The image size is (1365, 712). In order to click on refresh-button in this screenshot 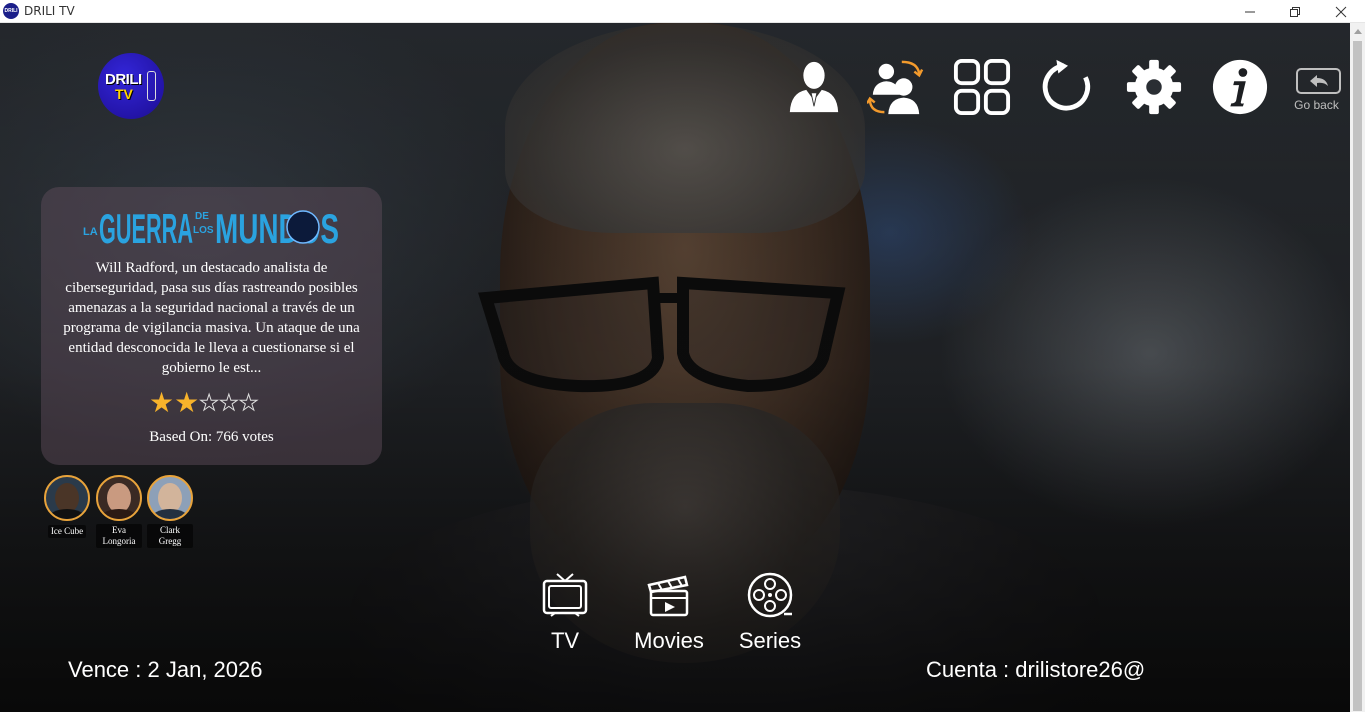, I will do `click(1068, 87)`.